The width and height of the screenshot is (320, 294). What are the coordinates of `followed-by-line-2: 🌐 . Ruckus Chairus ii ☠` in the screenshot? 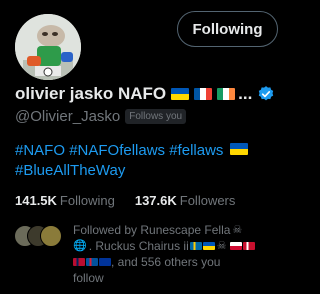 It's located at (178, 246).